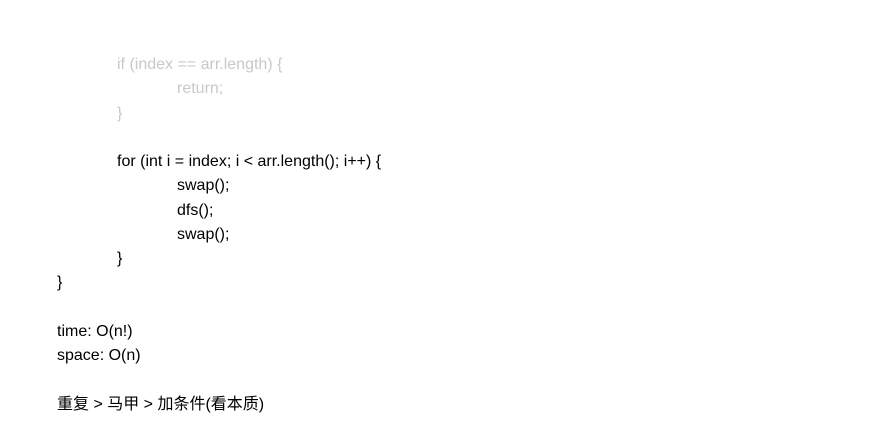 The width and height of the screenshot is (890, 430). What do you see at coordinates (200, 64) in the screenshot?
I see `code-if-line: if (index == arr.length) {` at bounding box center [200, 64].